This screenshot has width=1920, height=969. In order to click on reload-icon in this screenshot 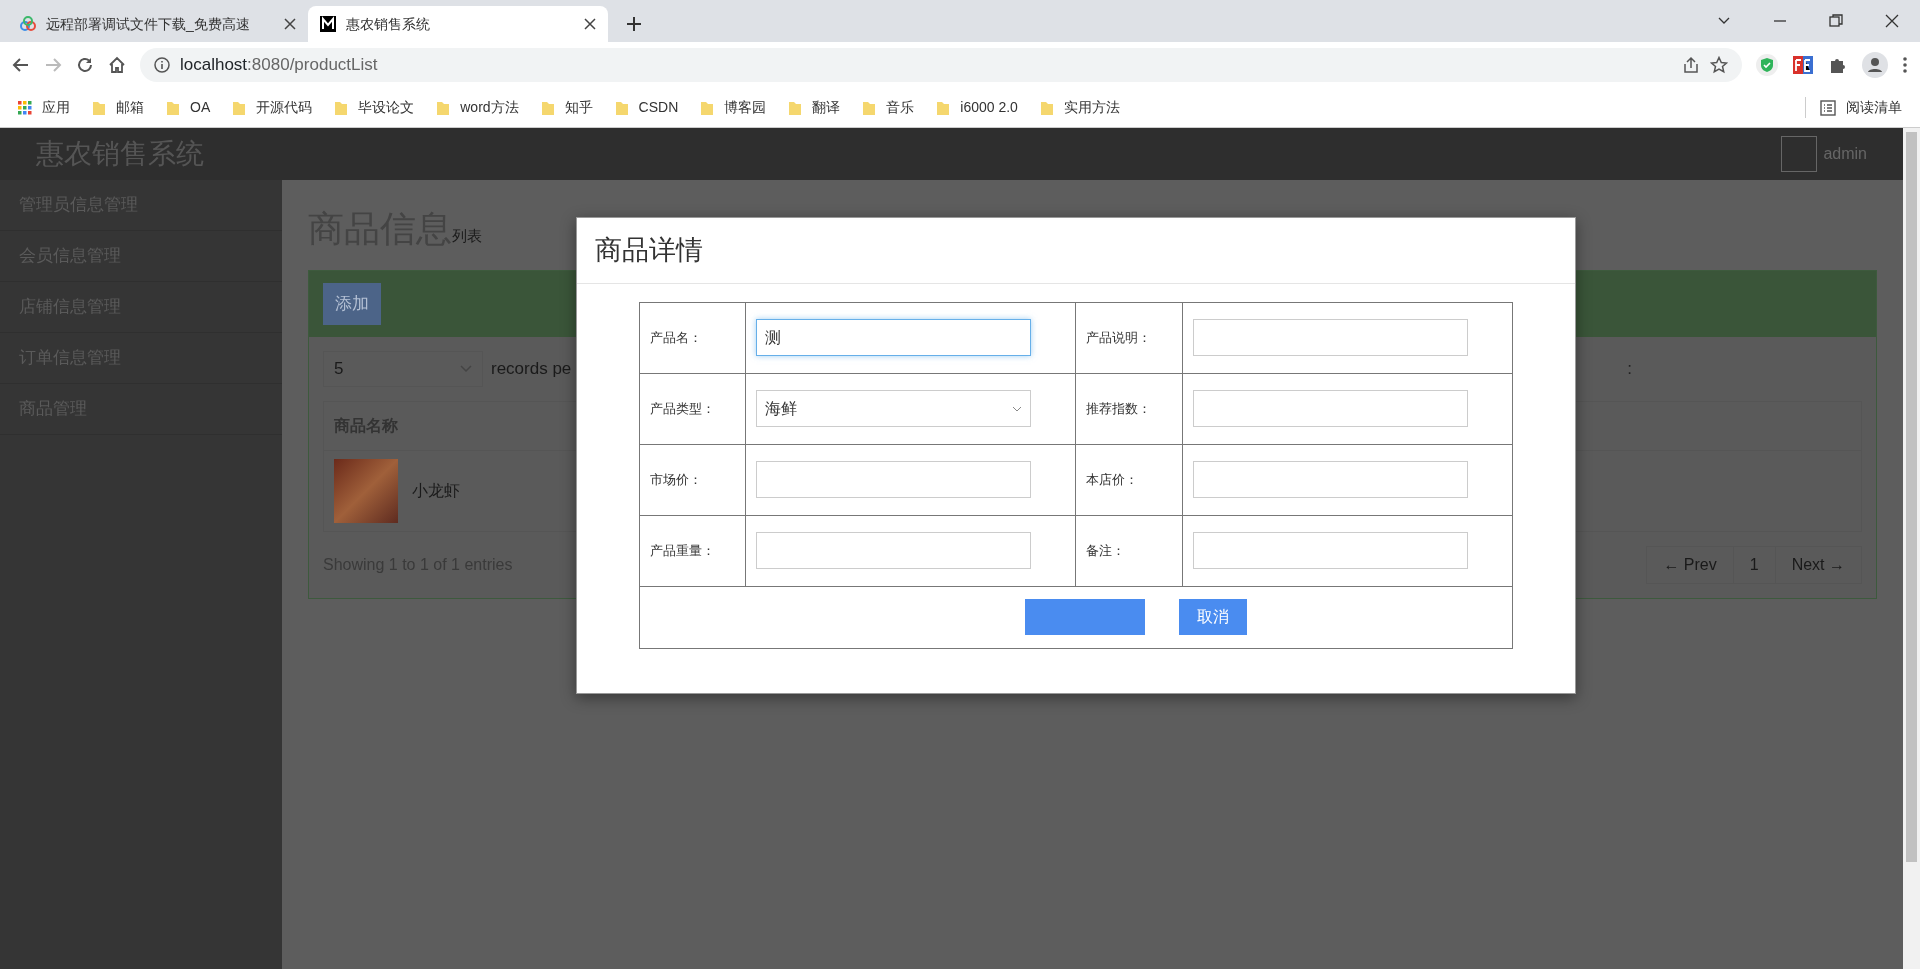, I will do `click(85, 65)`.